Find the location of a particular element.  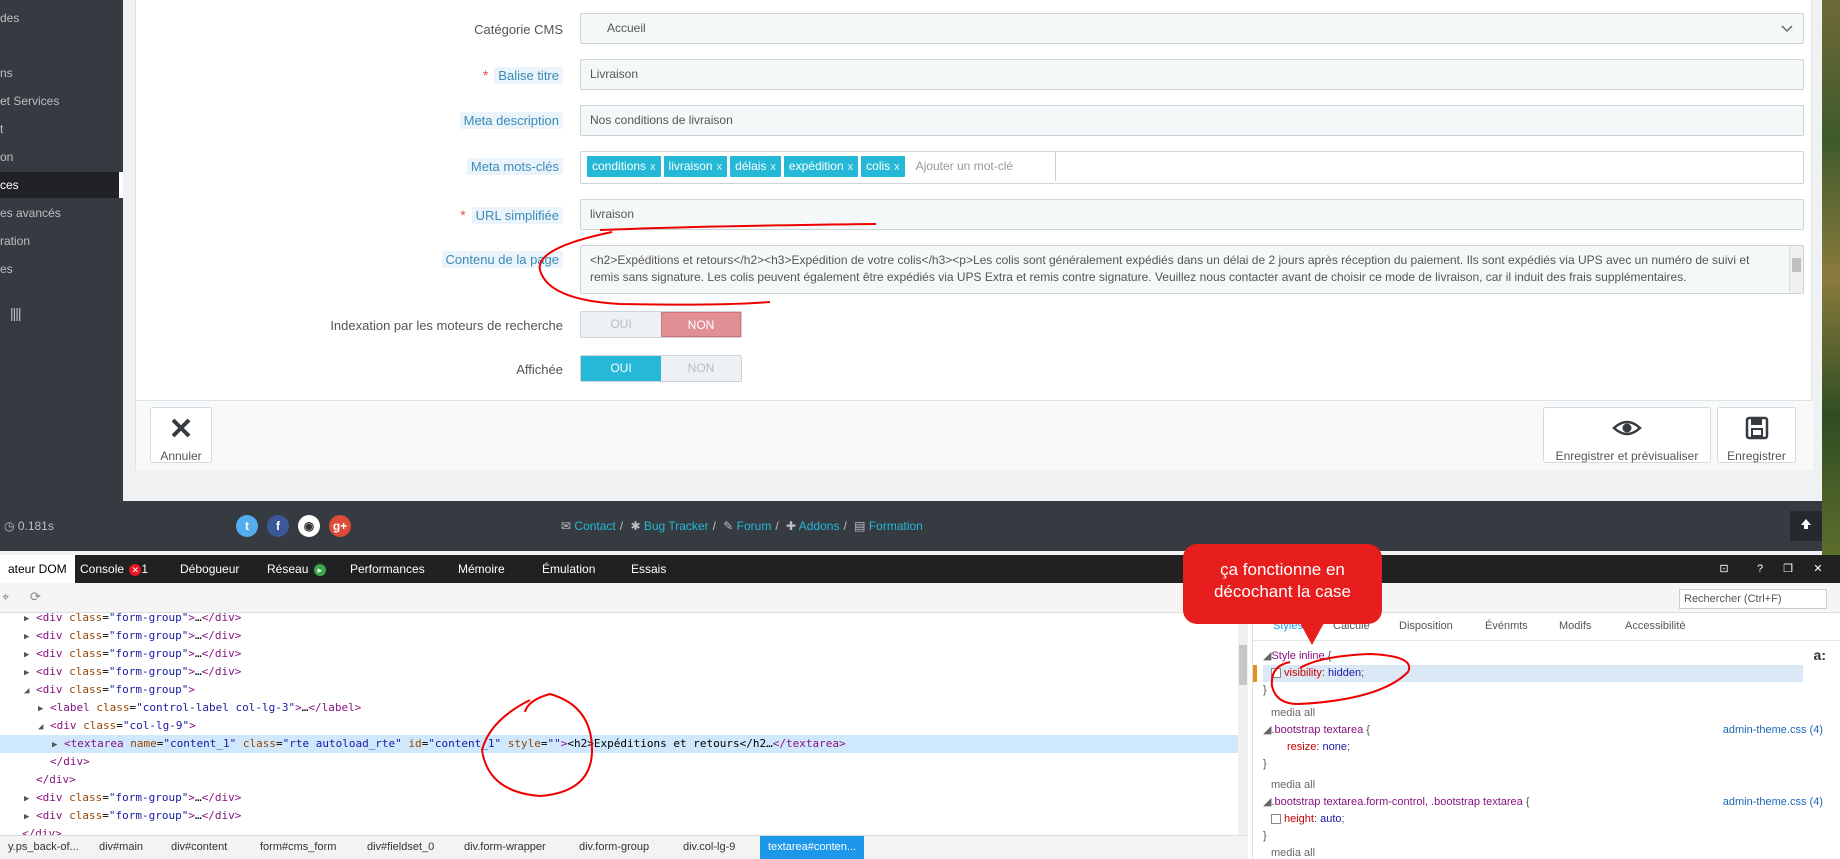

tab-network: Réseau ▸ is located at coordinates (296, 569).